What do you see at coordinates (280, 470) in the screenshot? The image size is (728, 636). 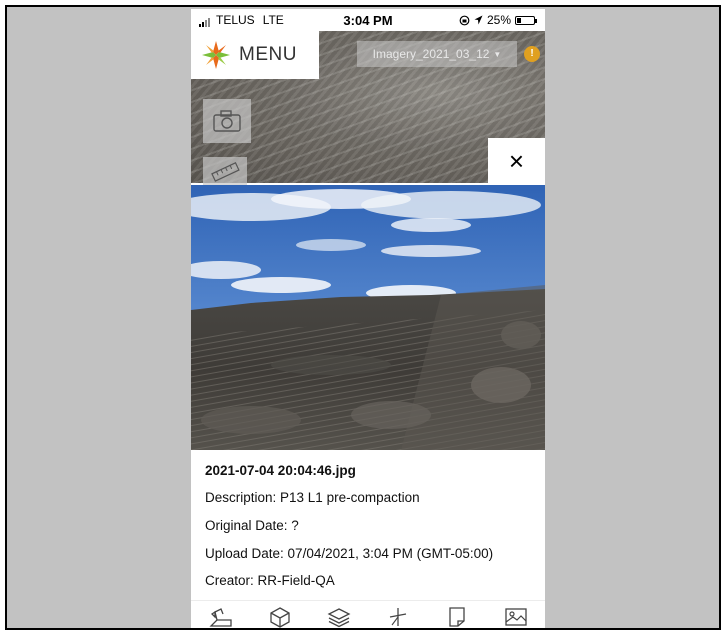 I see `photo-filename: 2021-07-04 20:04:46.jpg` at bounding box center [280, 470].